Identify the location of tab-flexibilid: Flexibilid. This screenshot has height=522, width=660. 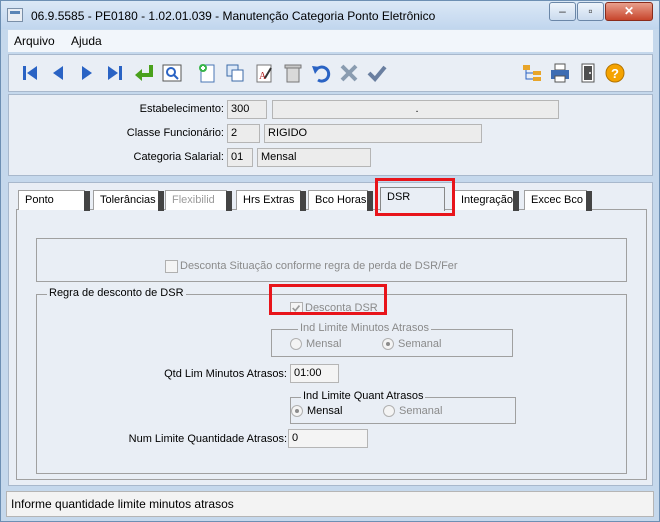
(198, 200).